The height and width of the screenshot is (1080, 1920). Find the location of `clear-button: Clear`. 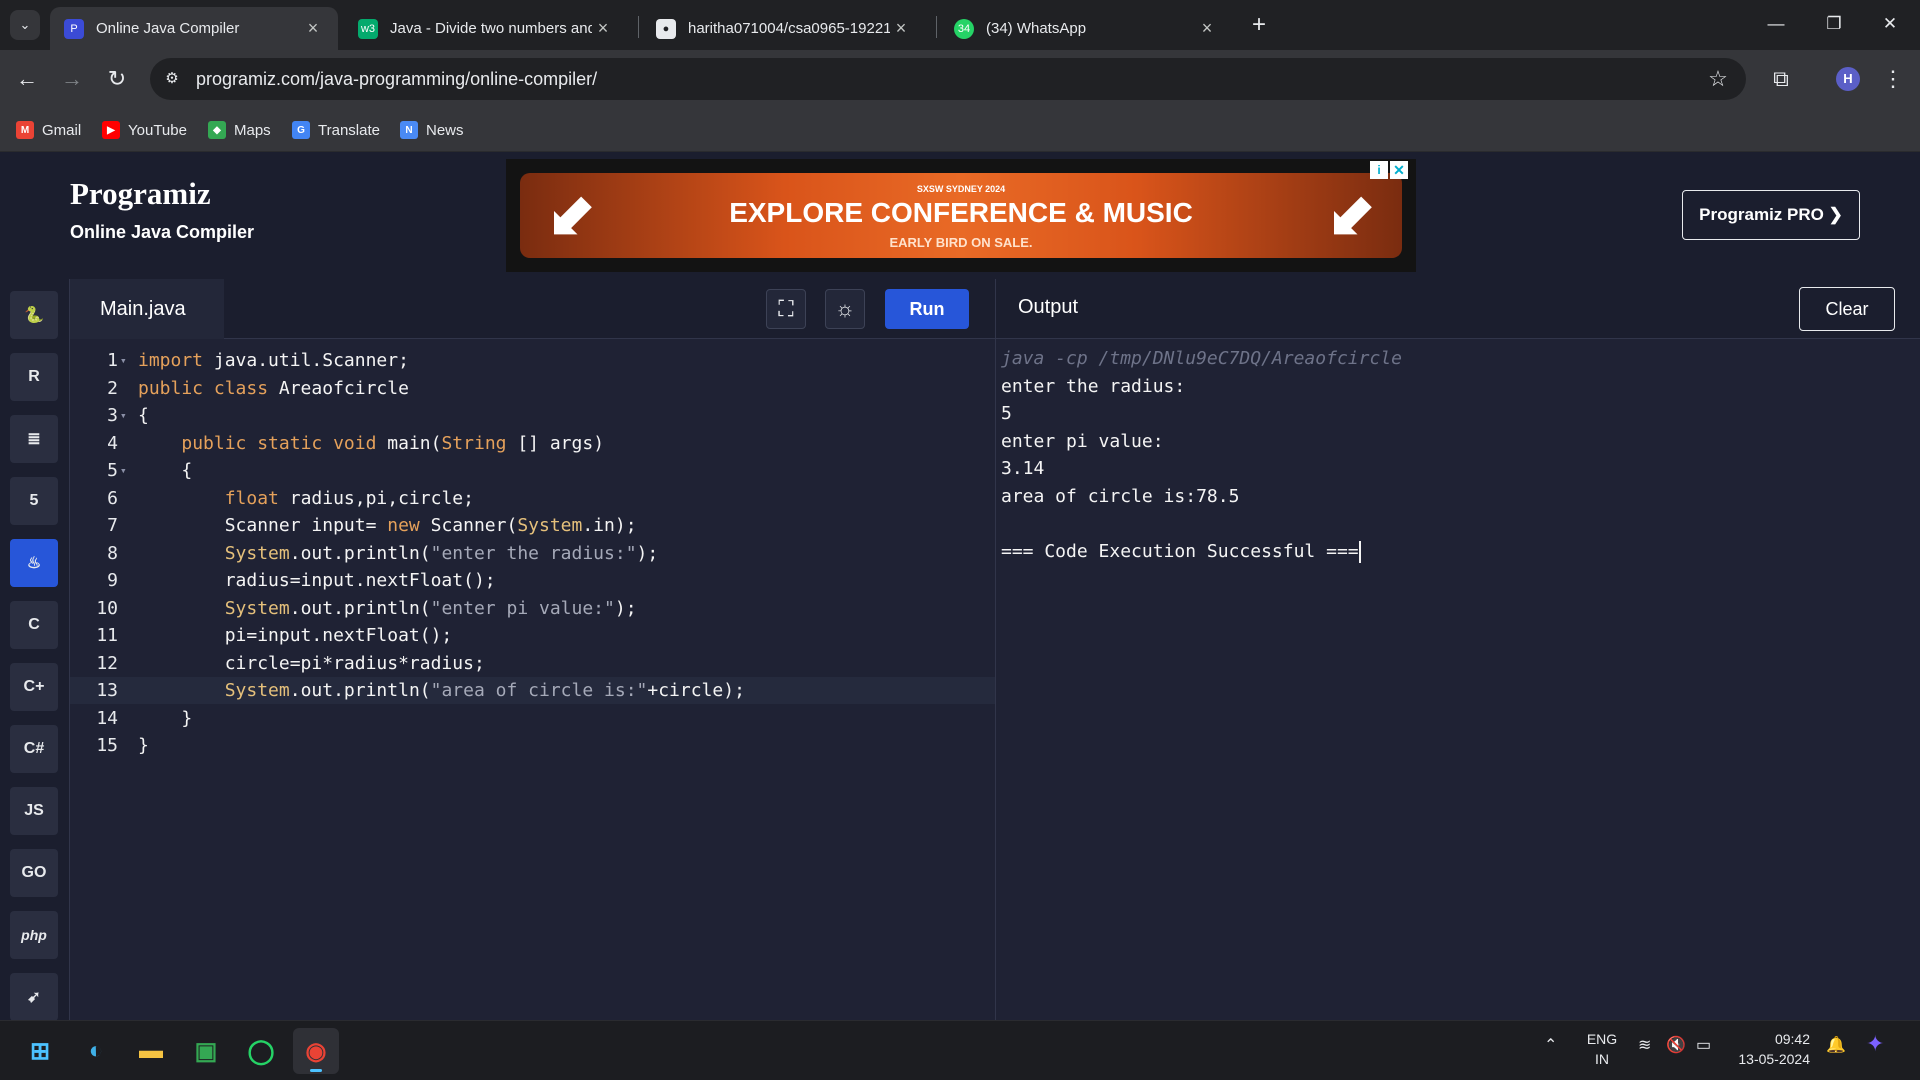

clear-button: Clear is located at coordinates (1847, 309).